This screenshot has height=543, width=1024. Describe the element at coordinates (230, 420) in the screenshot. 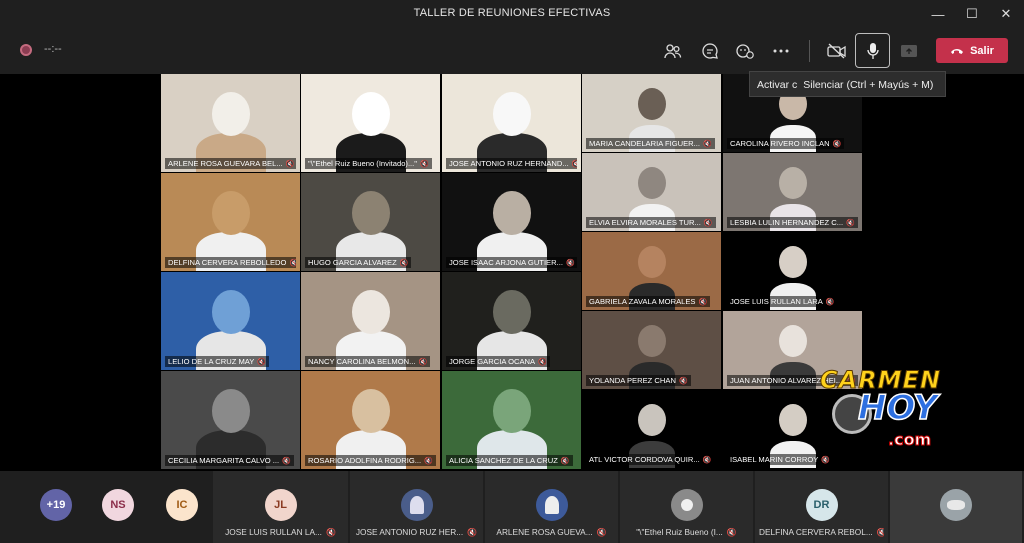

I see `video-tile: CECILIA MARGARITA CALVO ... 🔇` at that location.